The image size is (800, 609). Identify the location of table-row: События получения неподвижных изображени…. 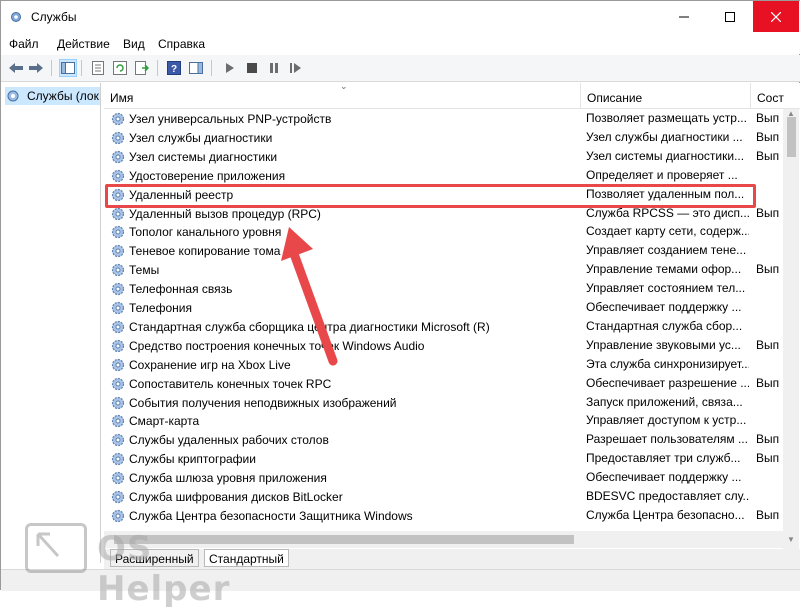
(452, 402).